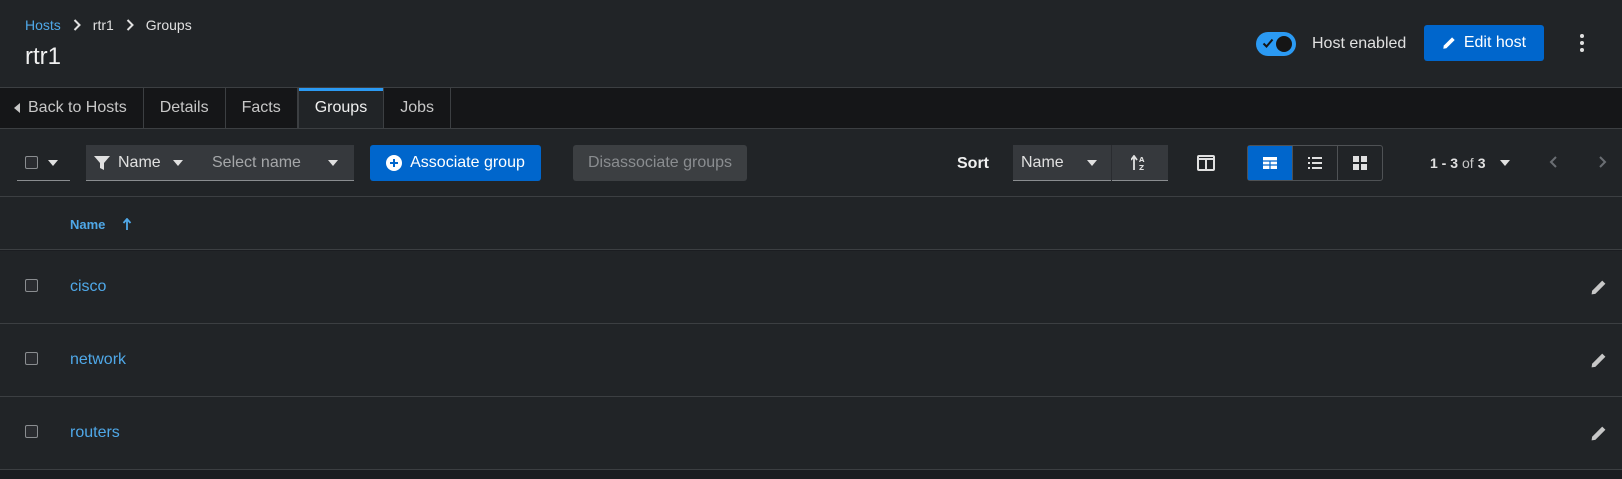 The height and width of the screenshot is (479, 1622). Describe the element at coordinates (1602, 162) in the screenshot. I see `next-page-icon` at that location.